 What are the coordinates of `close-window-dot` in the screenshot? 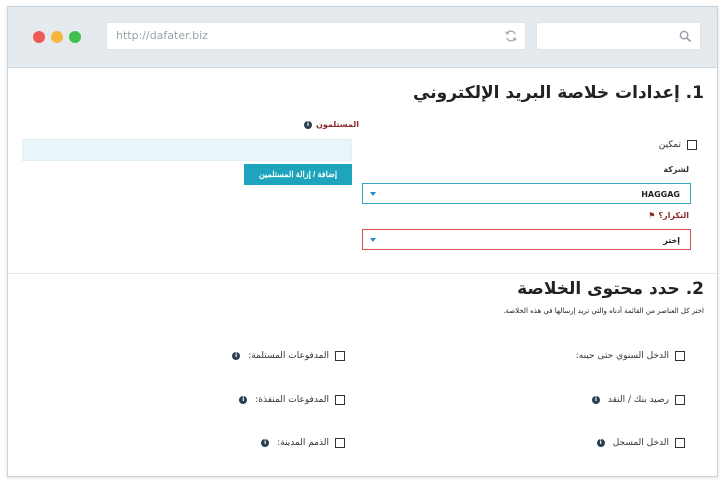 It's located at (39, 37).